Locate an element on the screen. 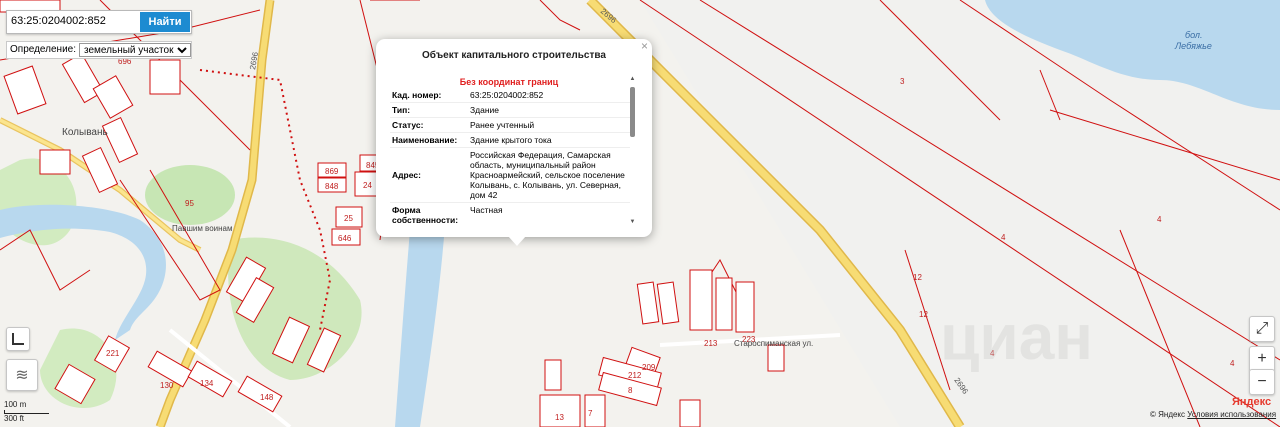  prop-value: Ранее учтенный is located at coordinates (549, 125).